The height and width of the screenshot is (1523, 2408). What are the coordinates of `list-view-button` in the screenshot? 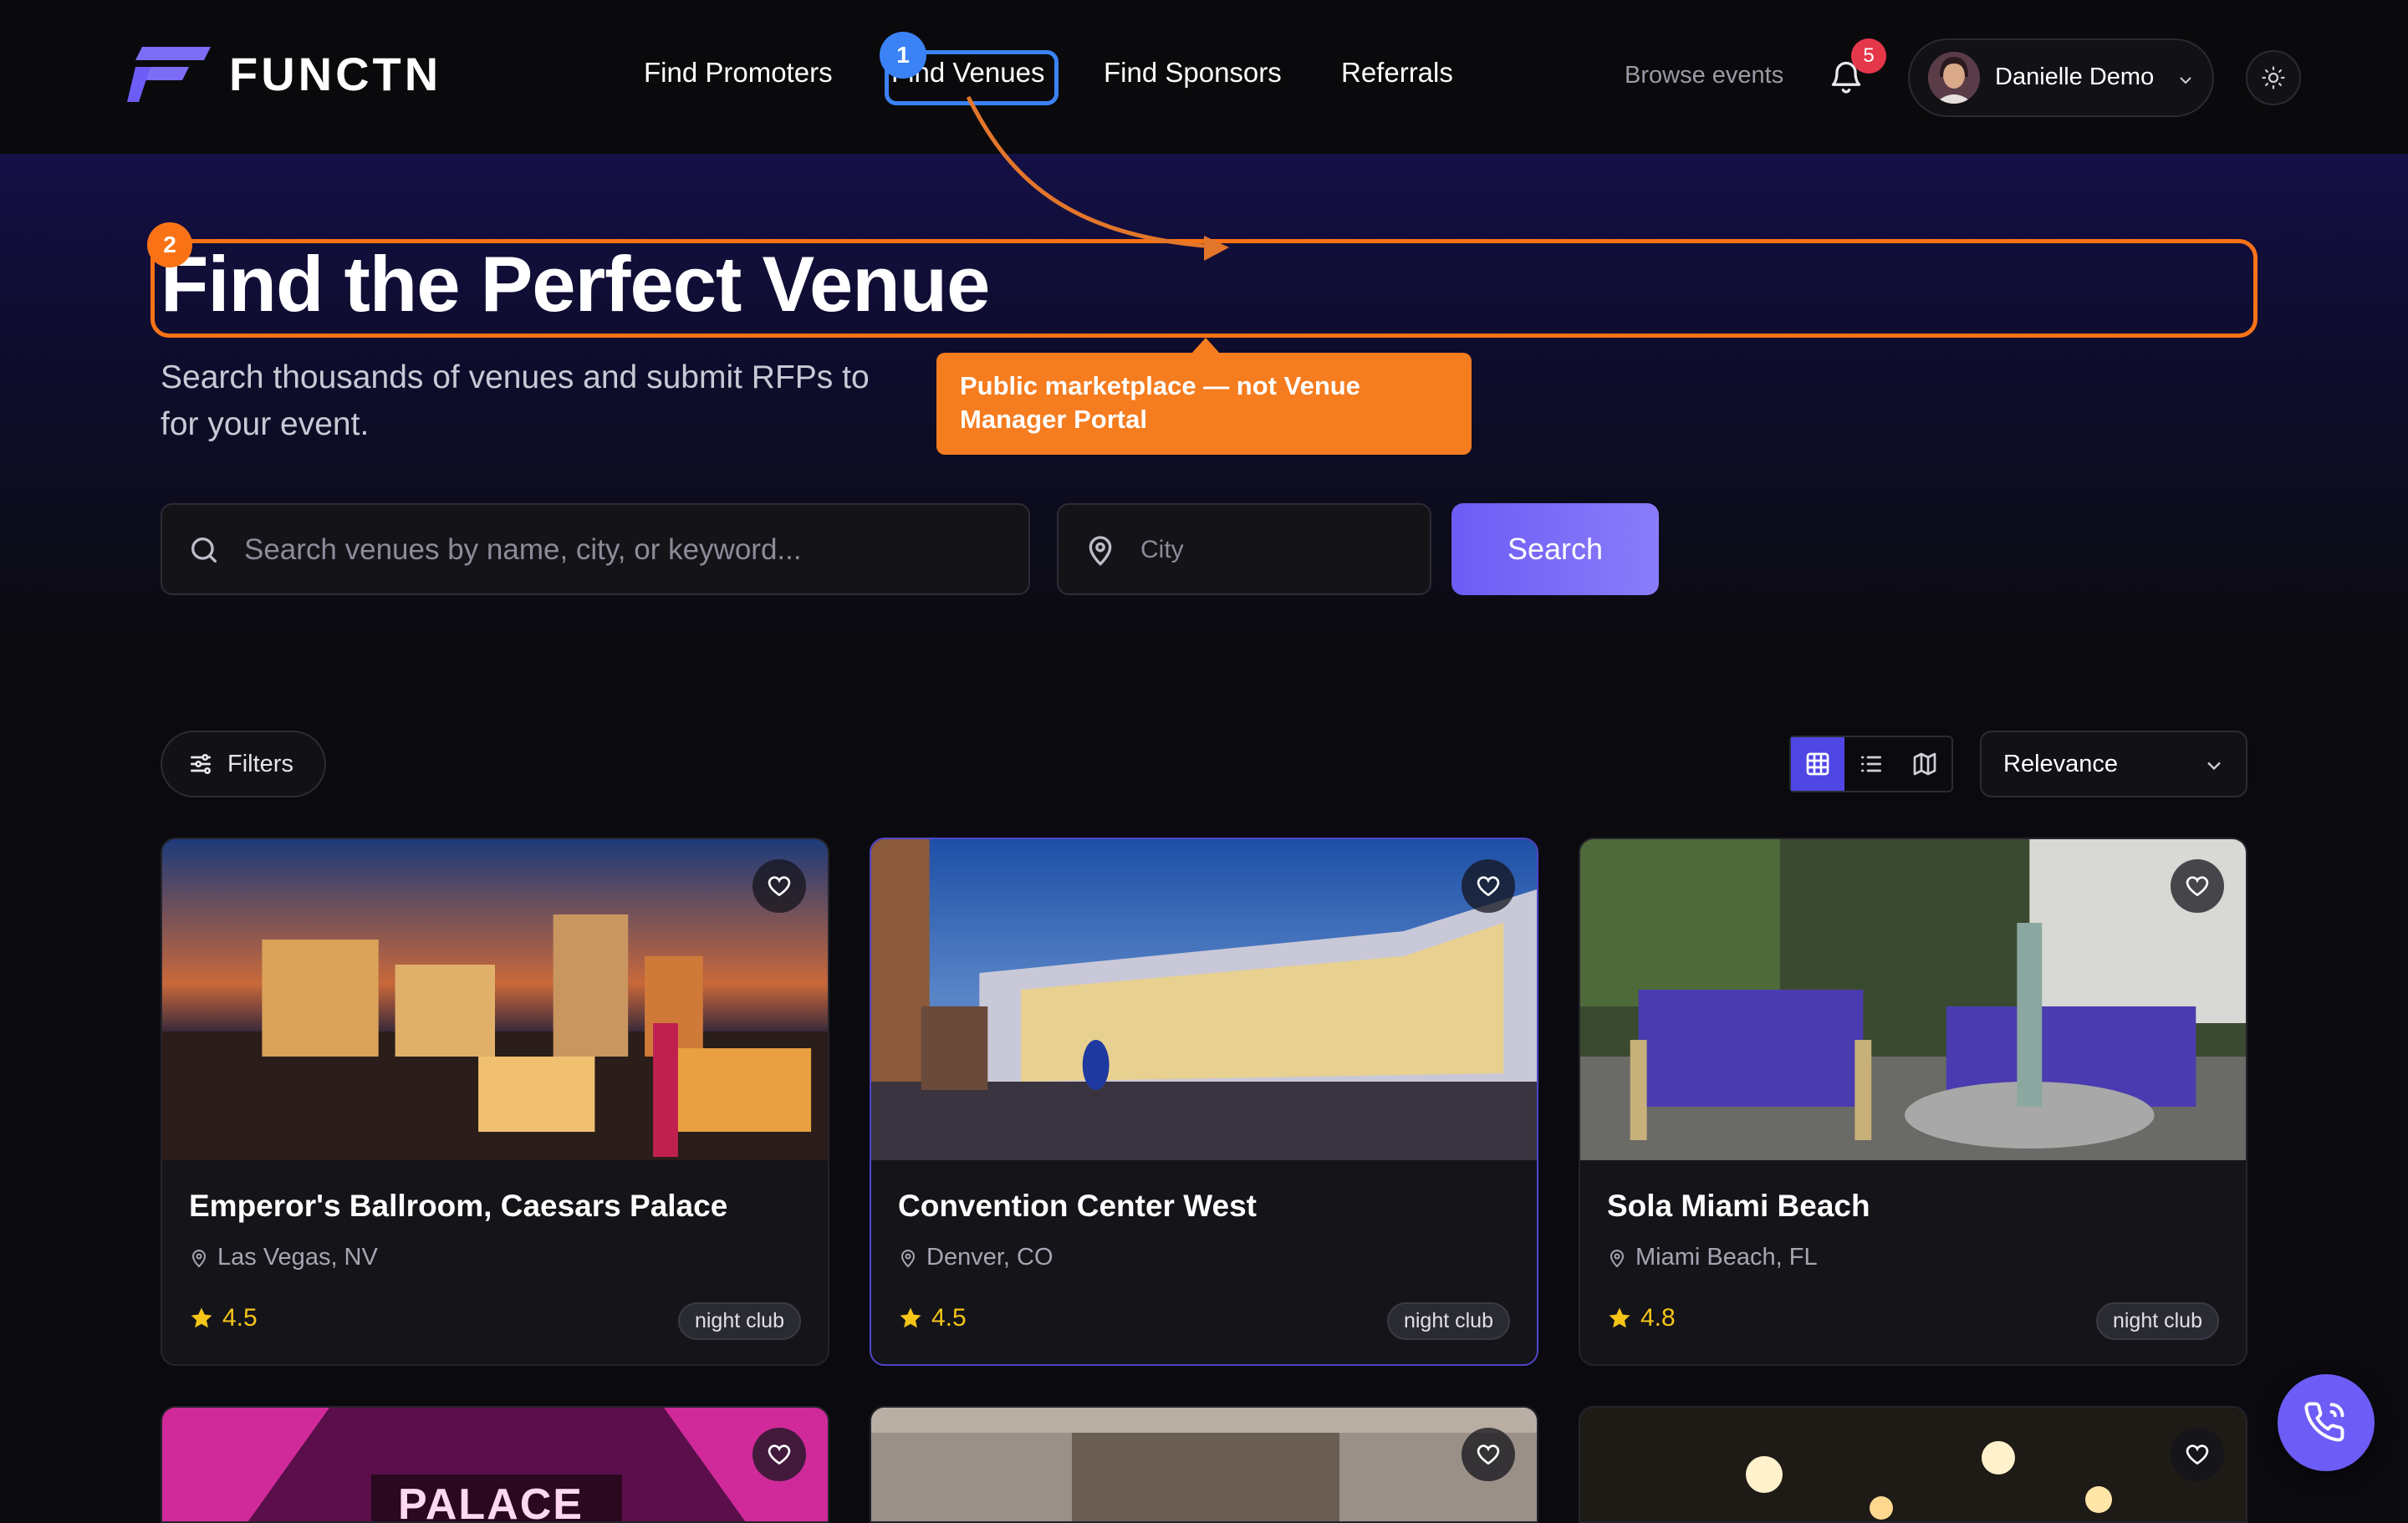 It's located at (1871, 764).